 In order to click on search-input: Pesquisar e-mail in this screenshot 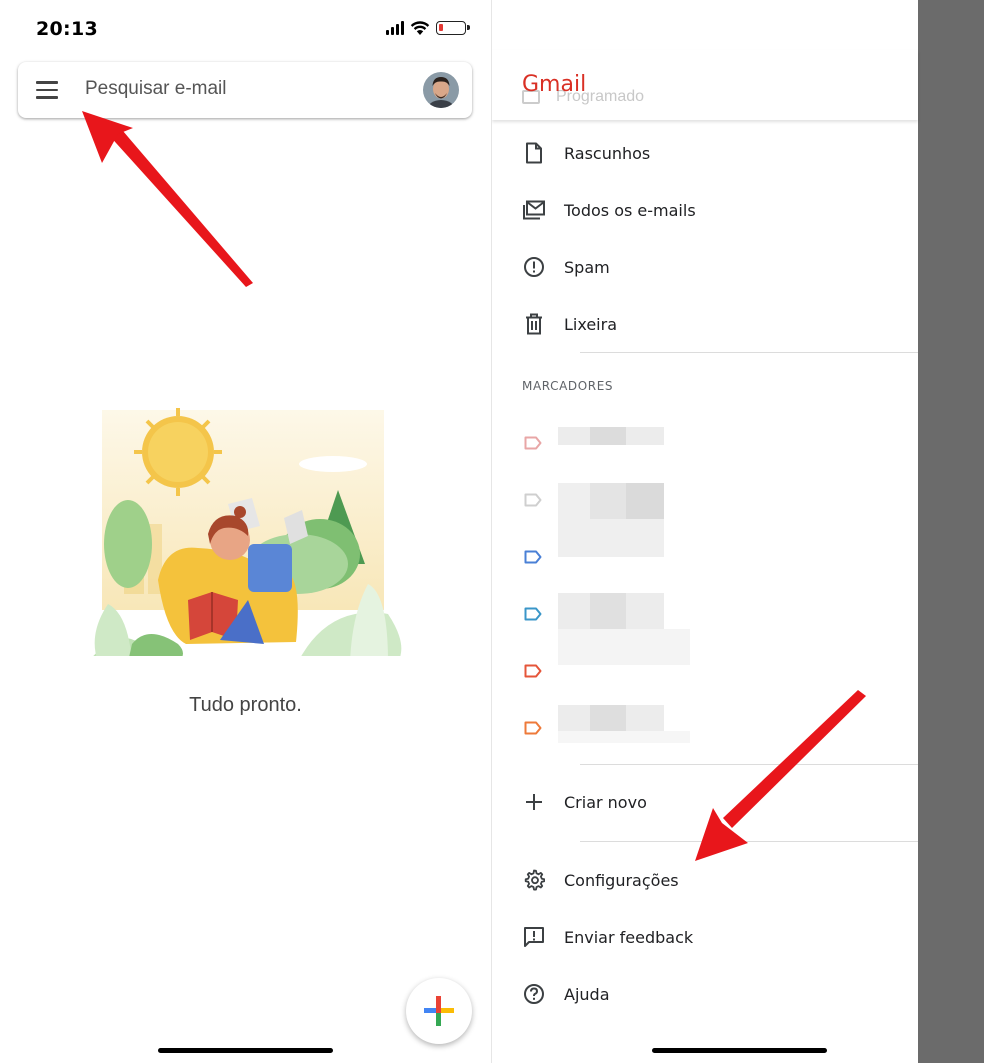, I will do `click(156, 89)`.